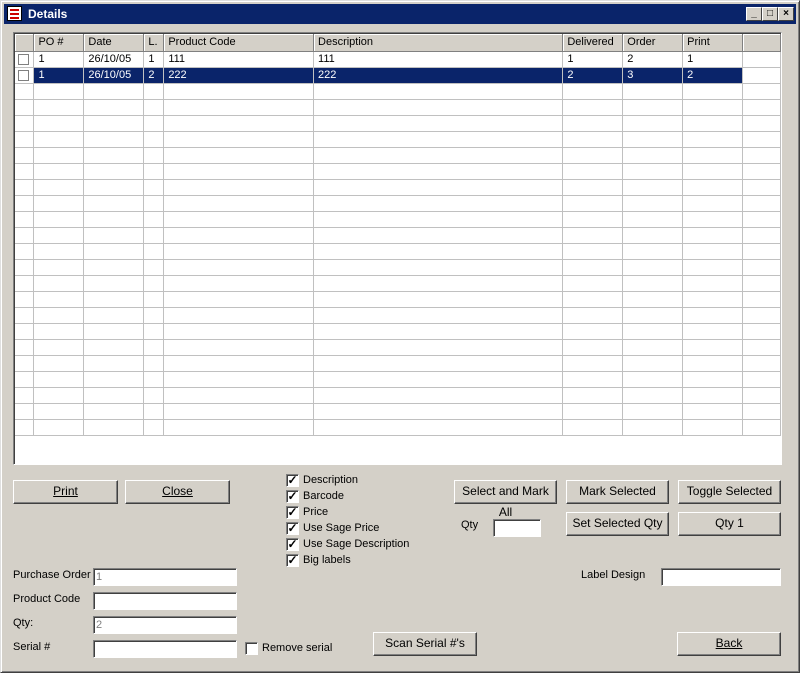  Describe the element at coordinates (65, 492) in the screenshot. I see `print-button: Print` at that location.